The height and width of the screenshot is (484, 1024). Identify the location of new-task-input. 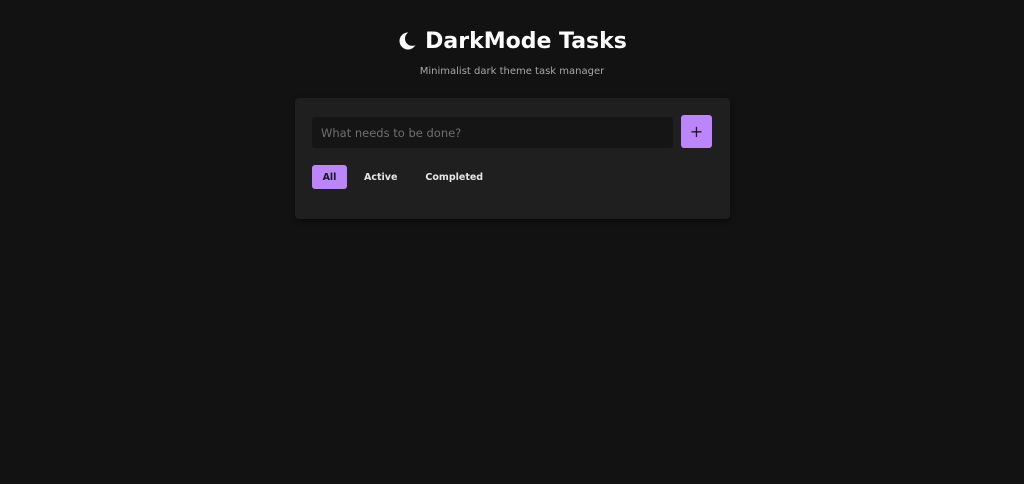
(492, 132).